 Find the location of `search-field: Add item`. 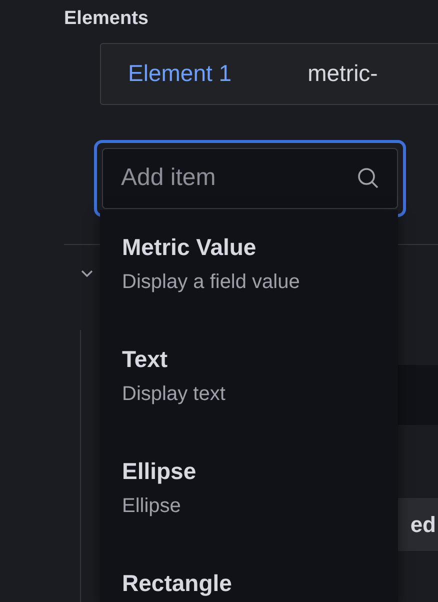

search-field: Add item is located at coordinates (250, 178).